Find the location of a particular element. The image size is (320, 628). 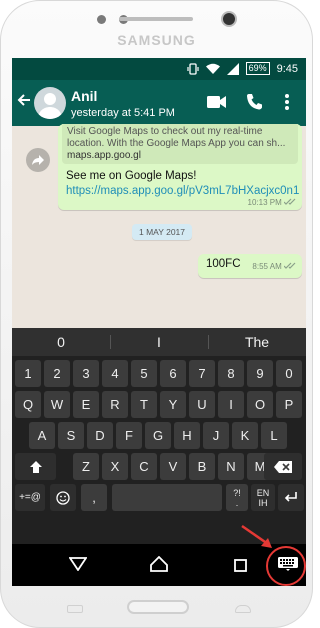

suggestion: 0 is located at coordinates (61, 342).